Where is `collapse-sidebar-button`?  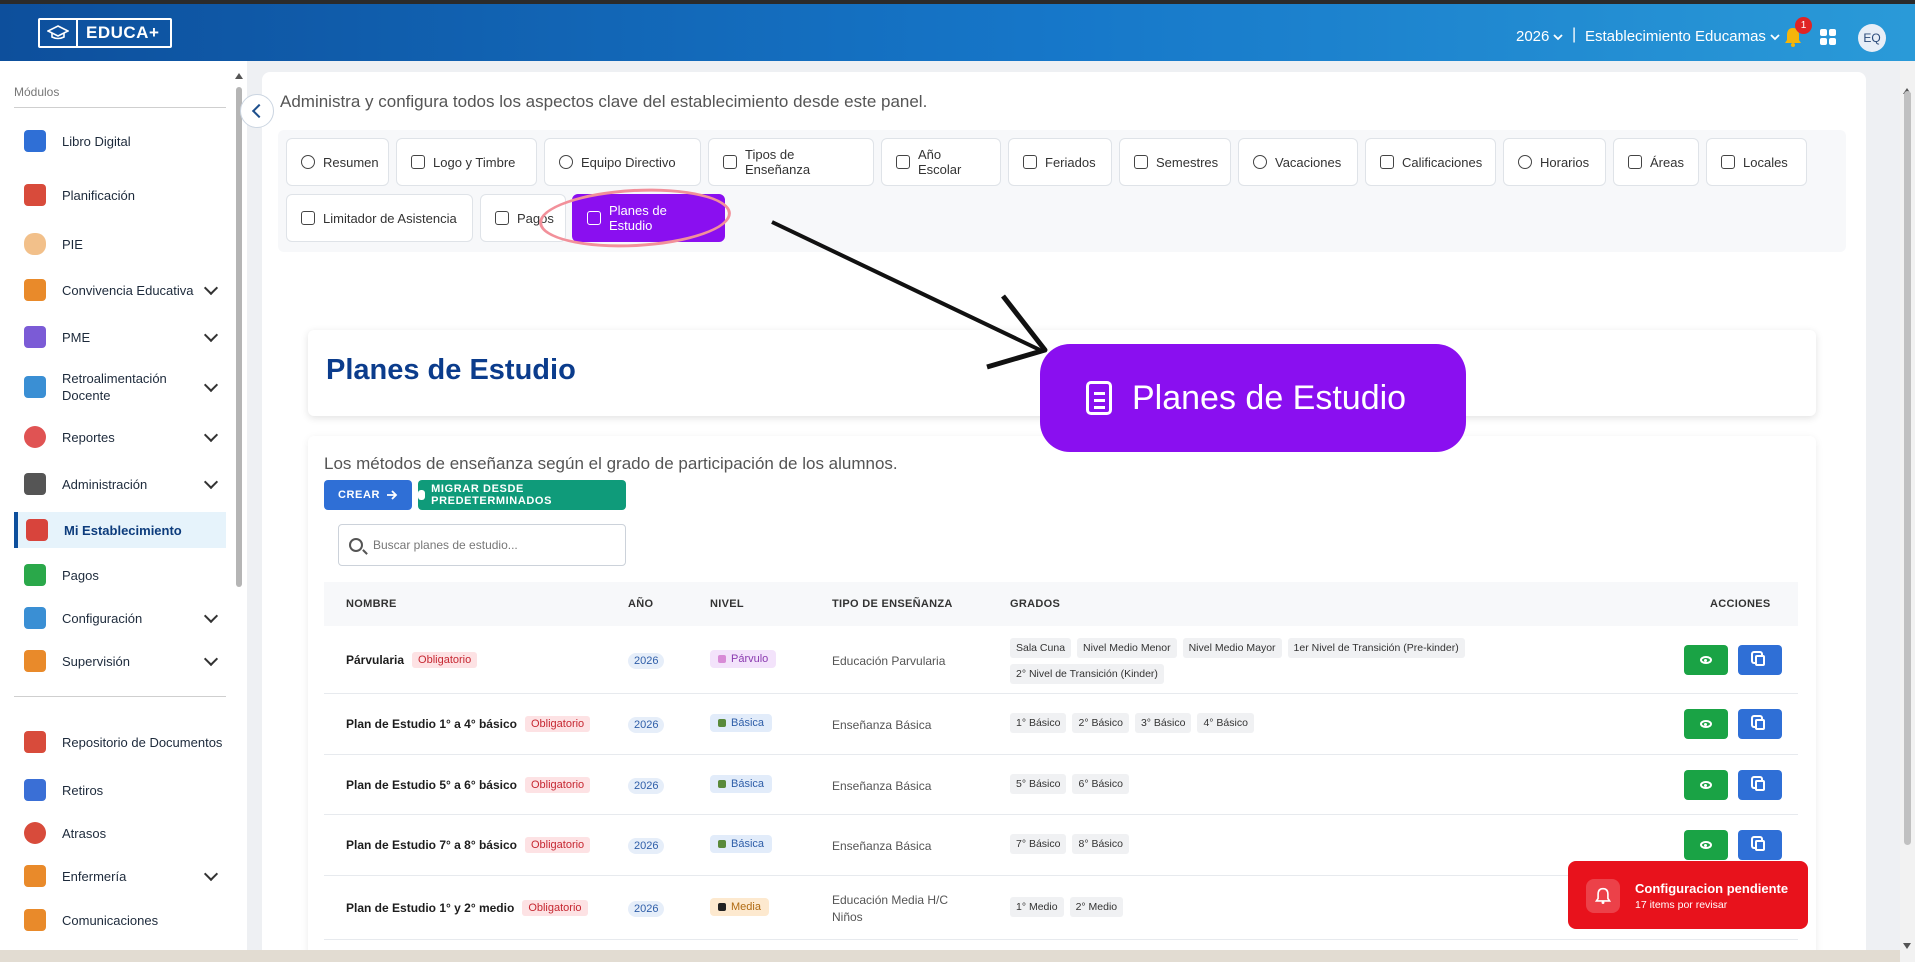
collapse-sidebar-button is located at coordinates (257, 111).